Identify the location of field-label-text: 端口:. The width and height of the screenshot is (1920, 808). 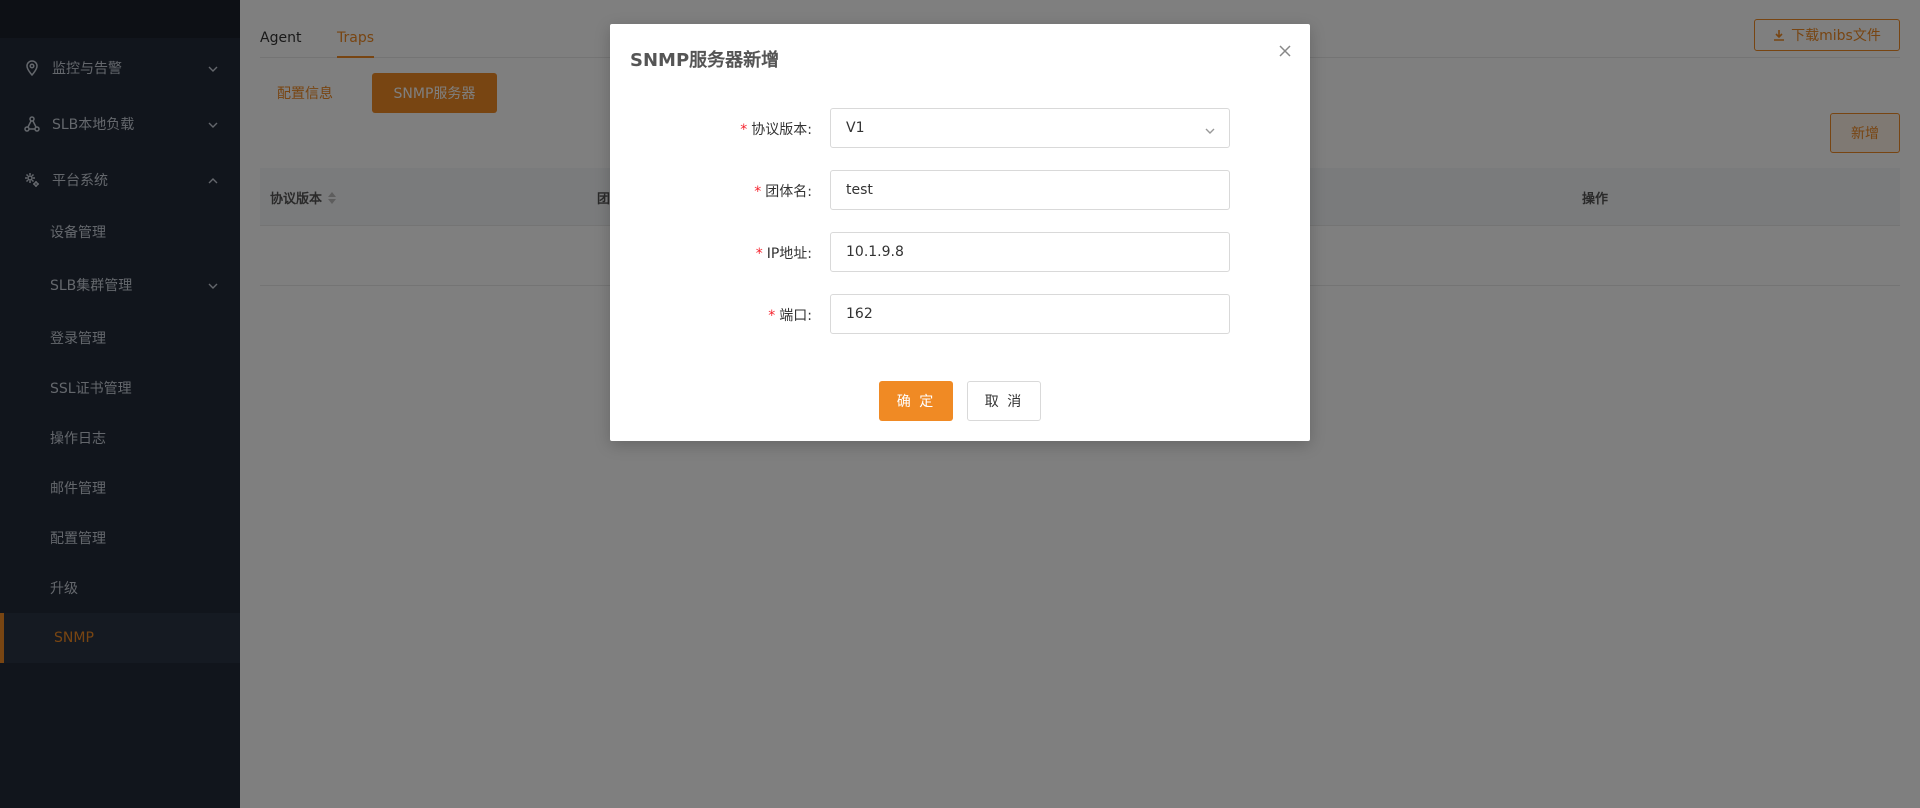
(795, 316).